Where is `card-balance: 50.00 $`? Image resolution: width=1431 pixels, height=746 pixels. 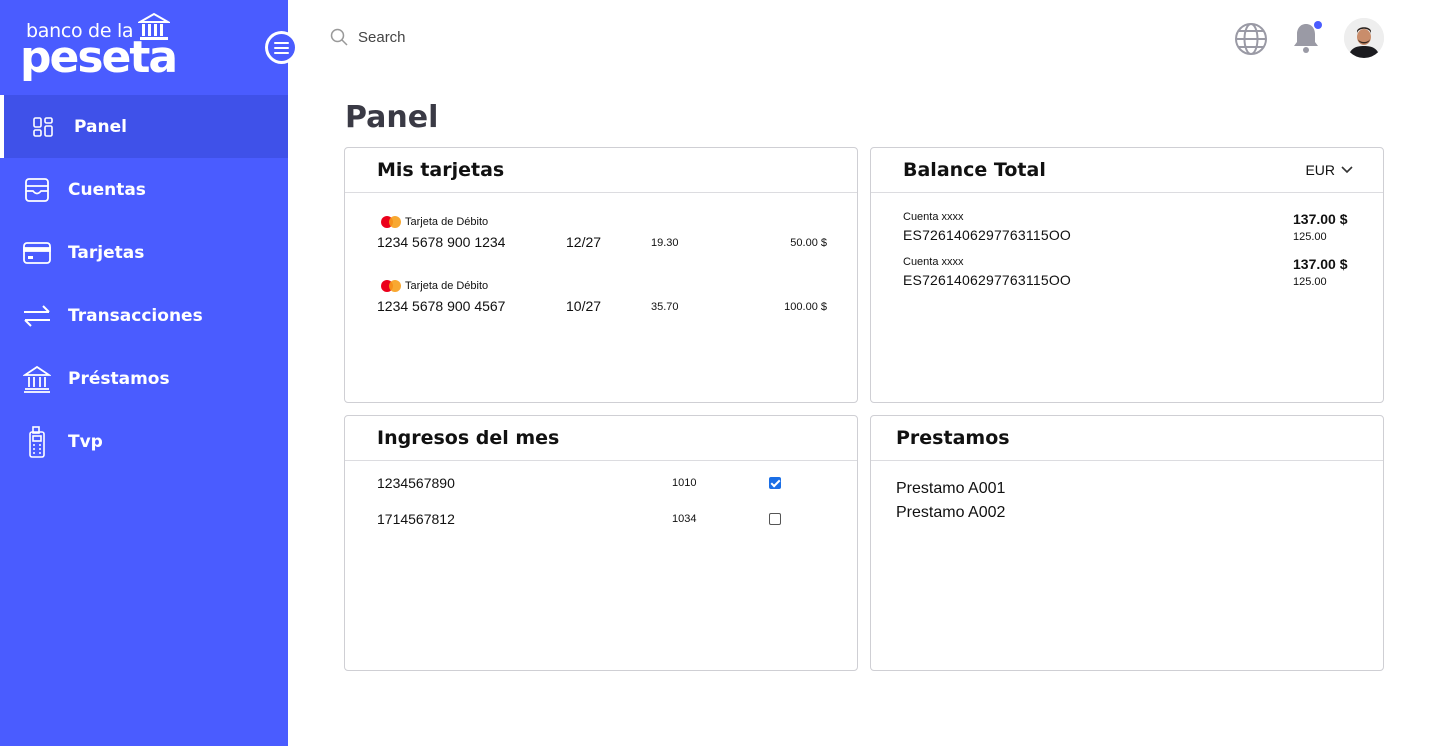 card-balance: 50.00 $ is located at coordinates (808, 243).